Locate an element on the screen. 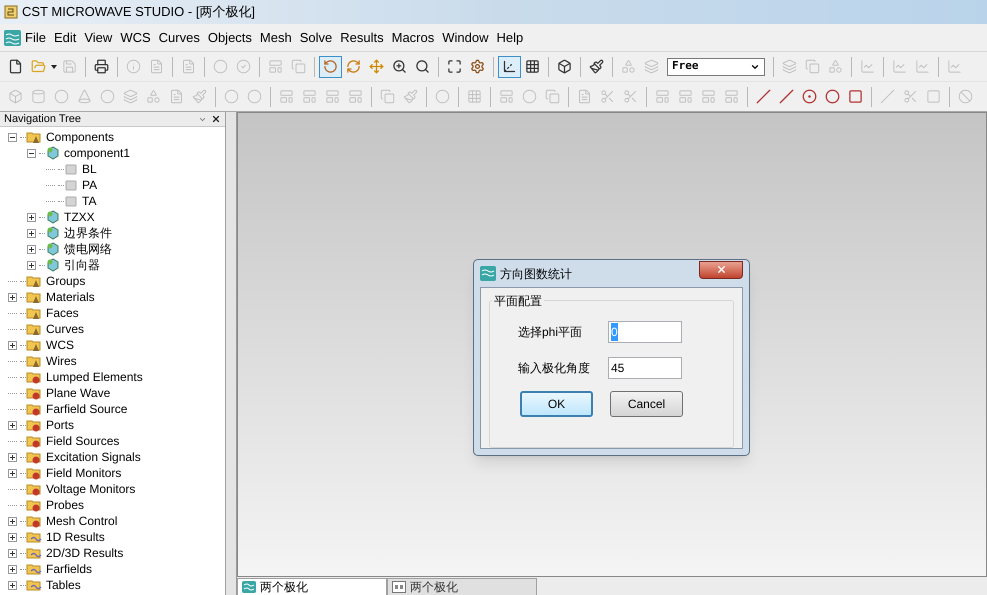  menu-item: Results is located at coordinates (362, 38).